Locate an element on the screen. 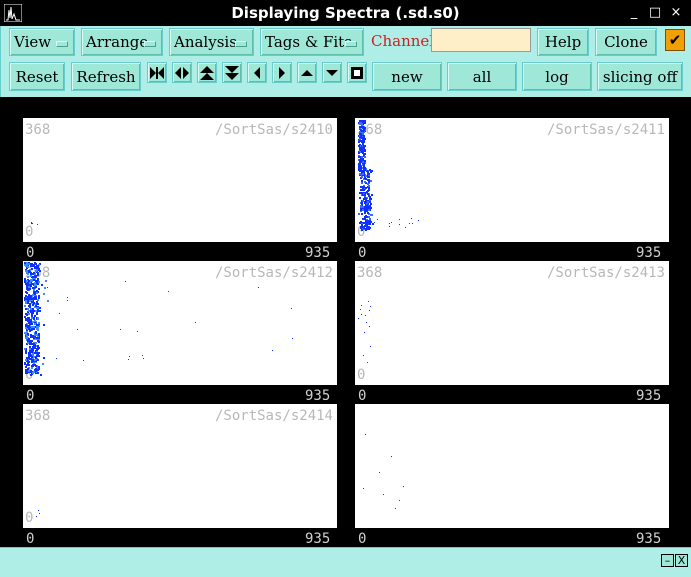 The width and height of the screenshot is (691, 577). view-menu: View is located at coordinates (42, 42).